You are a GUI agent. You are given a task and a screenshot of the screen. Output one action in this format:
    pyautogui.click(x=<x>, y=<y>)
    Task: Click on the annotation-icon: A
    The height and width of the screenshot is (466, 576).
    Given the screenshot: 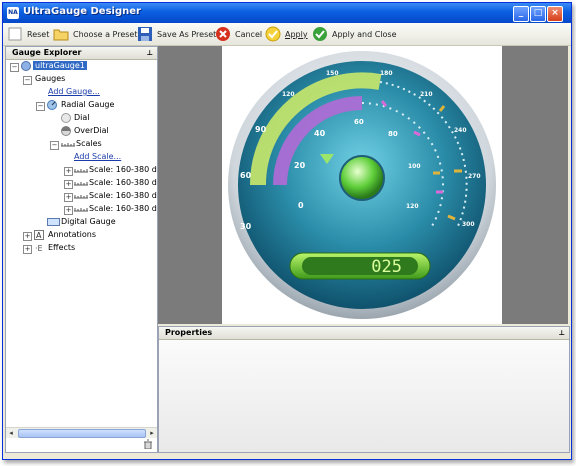 What is the action you would take?
    pyautogui.click(x=39, y=235)
    